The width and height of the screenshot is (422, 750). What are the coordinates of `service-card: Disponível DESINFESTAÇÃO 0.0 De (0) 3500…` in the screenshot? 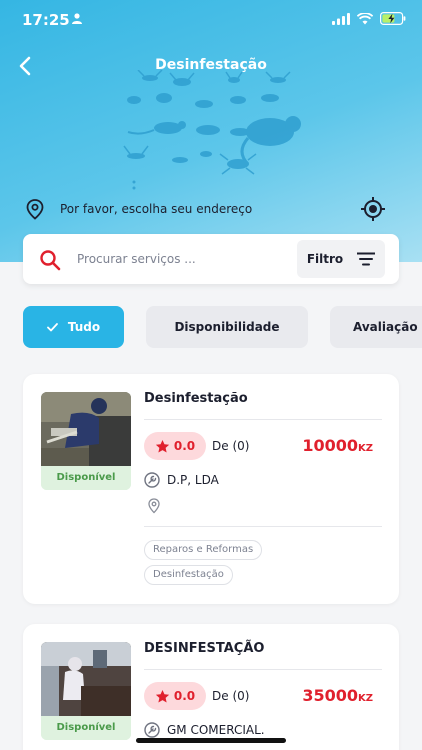 It's located at (211, 687).